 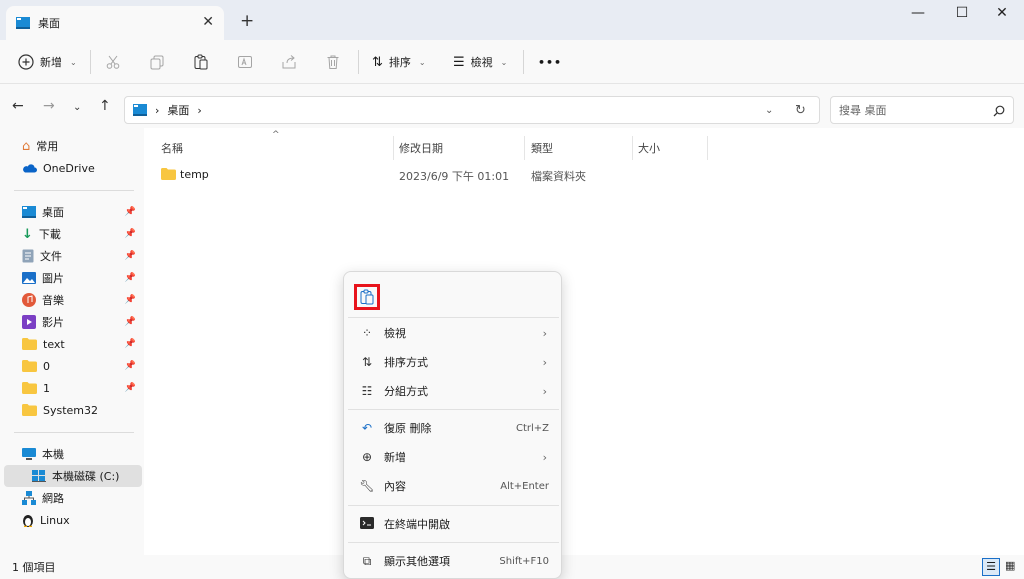 I want to click on back-arrow-icon: ←, so click(x=18, y=106).